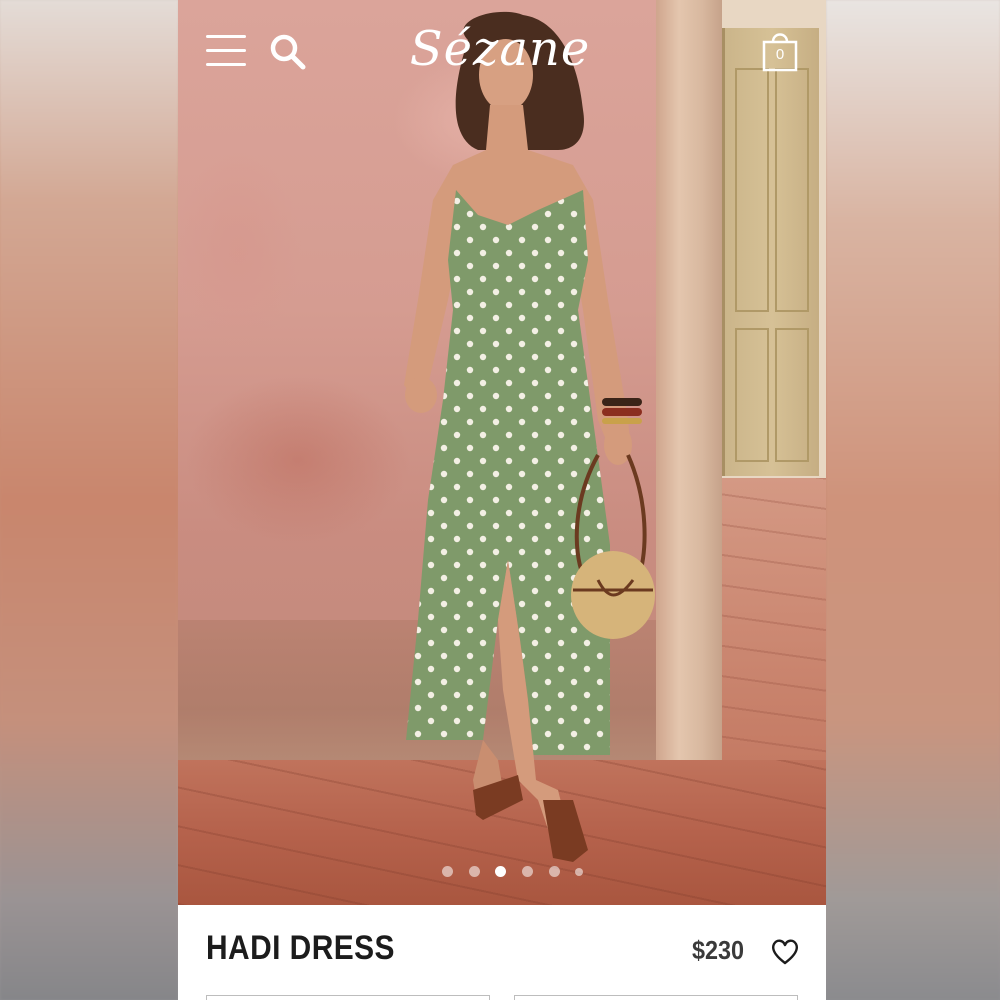 This screenshot has width=1000, height=1000. What do you see at coordinates (502, 952) in the screenshot?
I see `product-info: HADI DRESS $230` at bounding box center [502, 952].